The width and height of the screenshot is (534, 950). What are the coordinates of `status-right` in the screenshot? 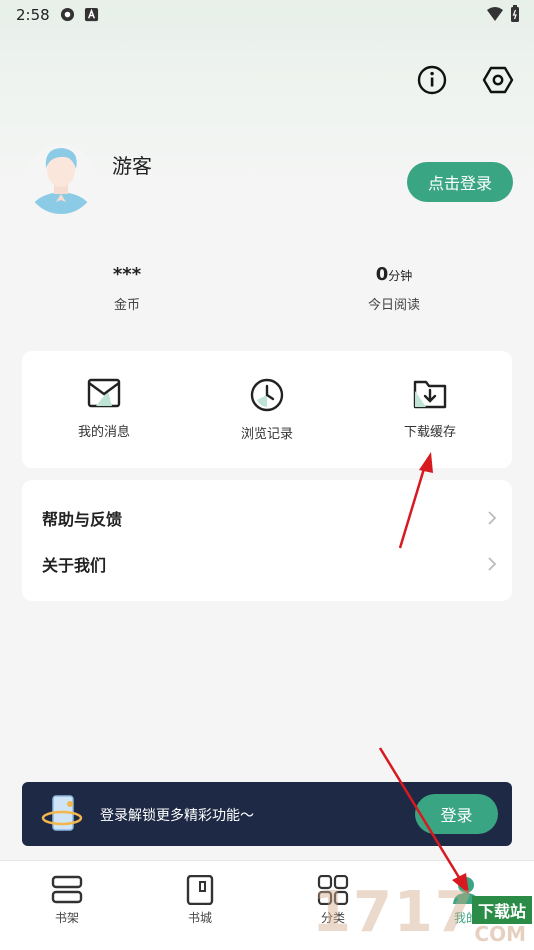 It's located at (503, 14).